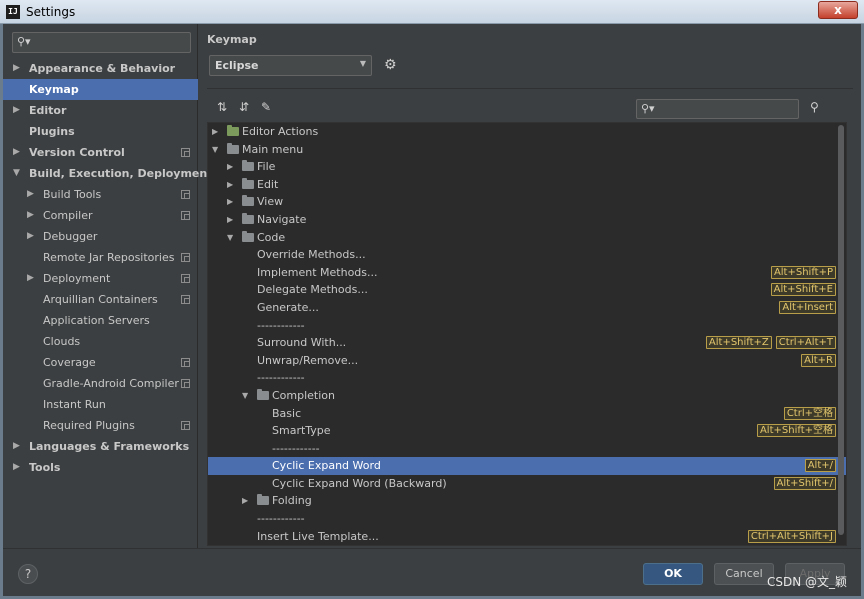 The width and height of the screenshot is (864, 599). I want to click on sidebar-item-label: Editor, so click(48, 110).